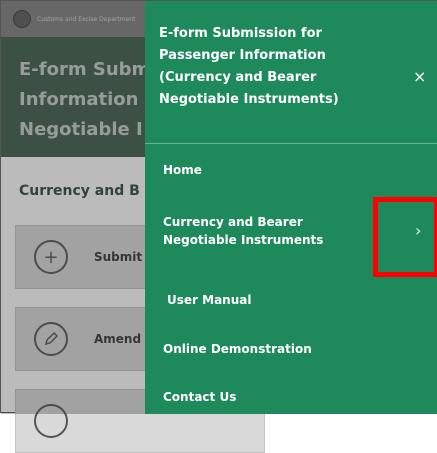 The image size is (437, 453). Describe the element at coordinates (233, 222) in the screenshot. I see `menu-item-label: Currency and Bearer` at that location.